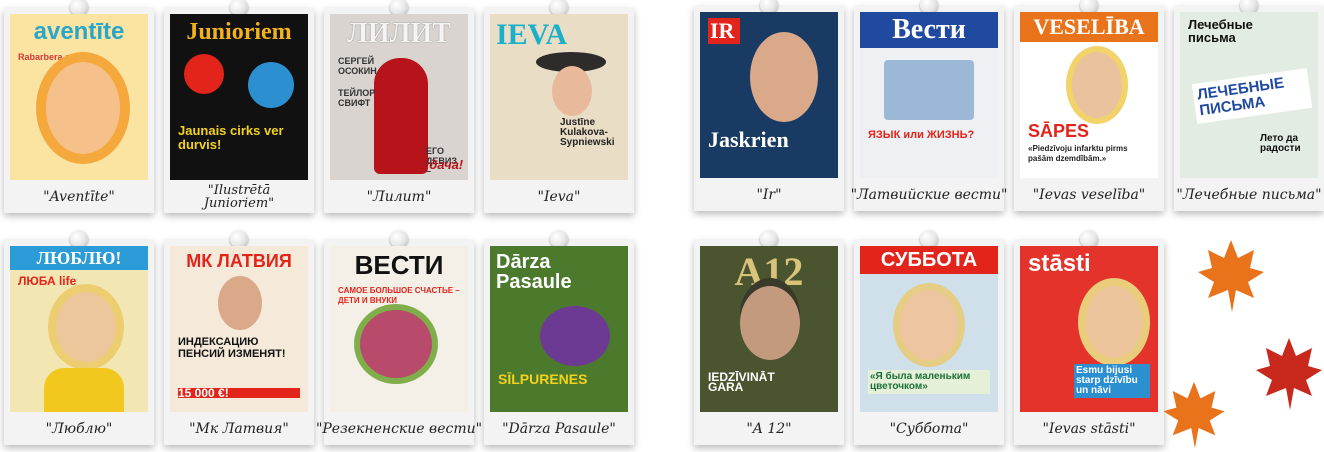 The width and height of the screenshot is (1324, 452). What do you see at coordinates (1280, 143) in the screenshot?
I see `cover-headline: Лето да радости` at bounding box center [1280, 143].